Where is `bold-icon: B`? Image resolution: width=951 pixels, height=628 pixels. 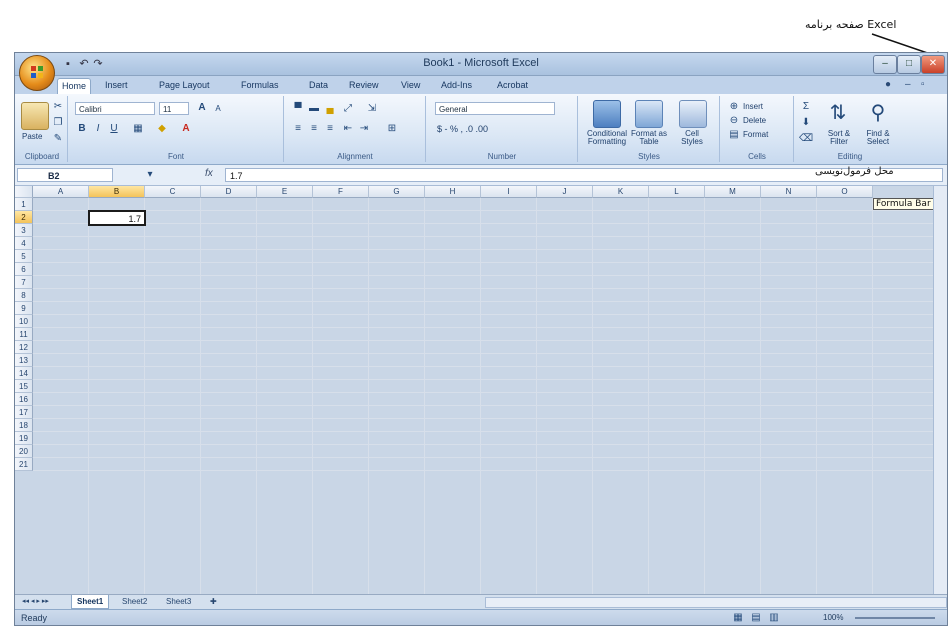
bold-icon: B is located at coordinates (82, 129).